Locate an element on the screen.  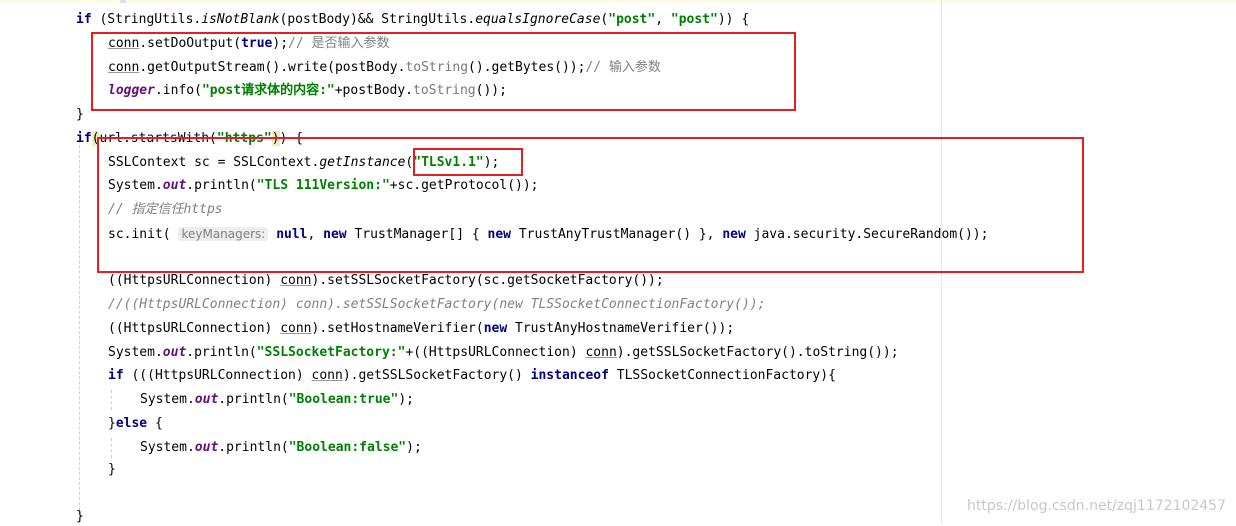
code-line-16: System.out.println("Boolean:true"); is located at coordinates (277, 400).